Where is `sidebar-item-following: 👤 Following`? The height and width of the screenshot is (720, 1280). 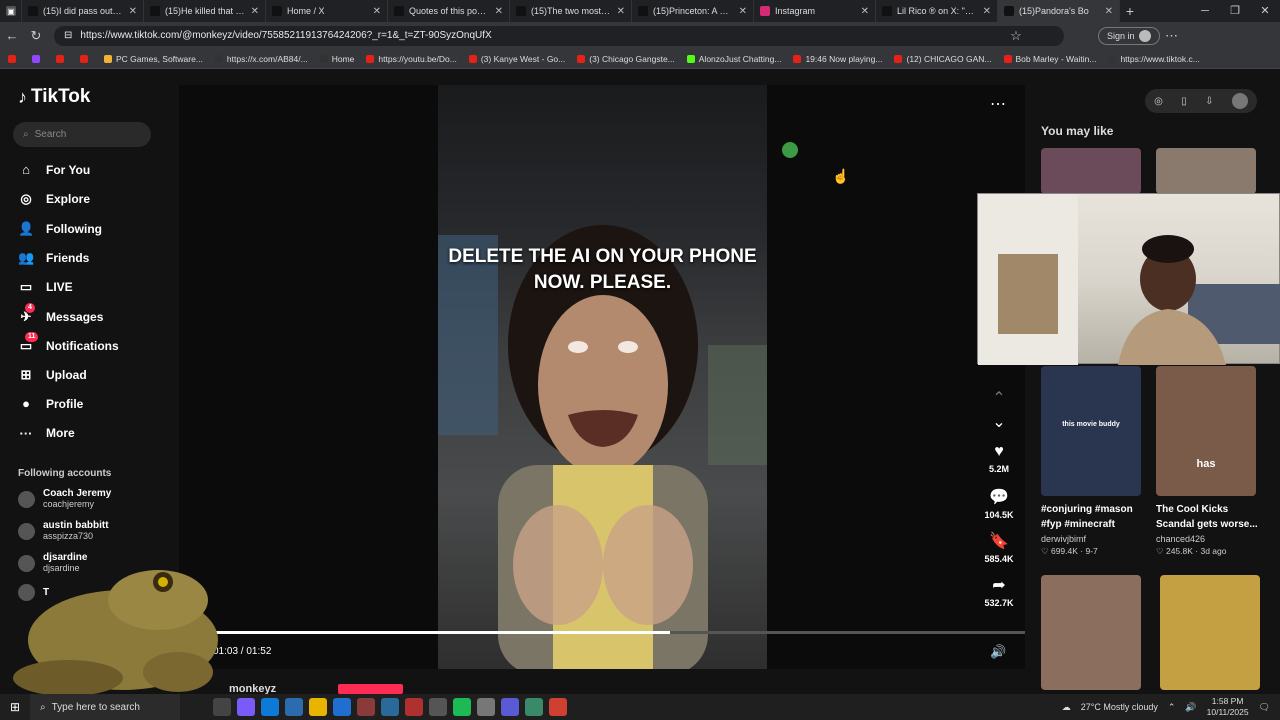
sidebar-item-following: 👤 Following is located at coordinates (60, 229).